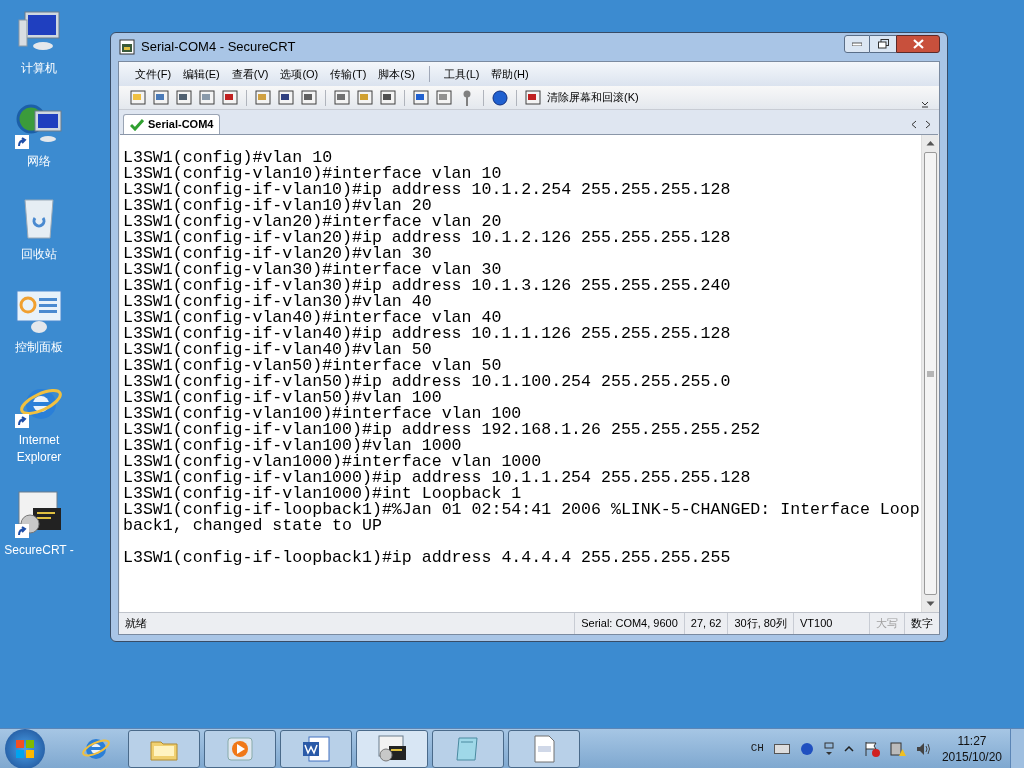 Image resolution: width=1024 pixels, height=768 pixels. What do you see at coordinates (153, 74) in the screenshot?
I see `menu-item: 文件(F)` at bounding box center [153, 74].